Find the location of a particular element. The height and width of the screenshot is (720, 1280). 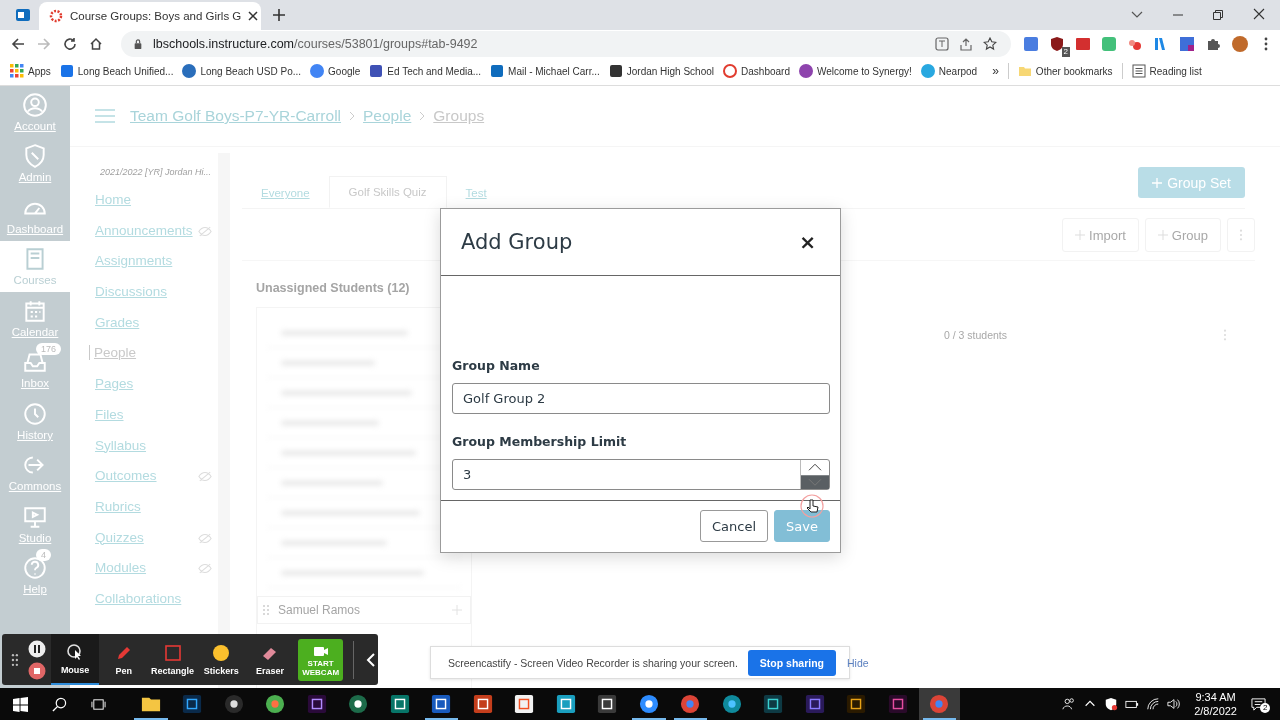

clock: 9:34 AM 2/8/2022 is located at coordinates (1215, 704).